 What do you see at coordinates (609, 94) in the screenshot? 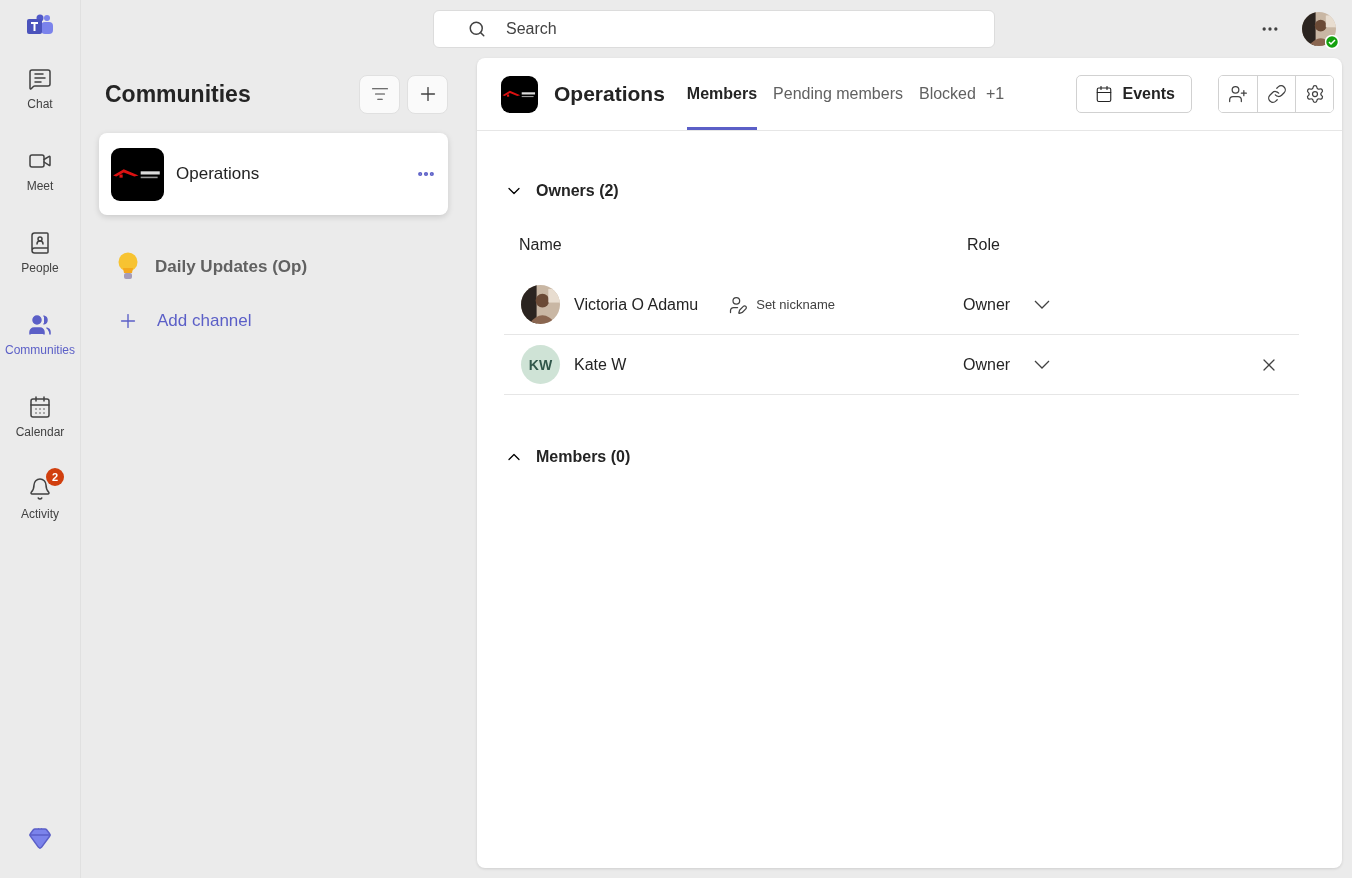
I see `community-title: Operations` at bounding box center [609, 94].